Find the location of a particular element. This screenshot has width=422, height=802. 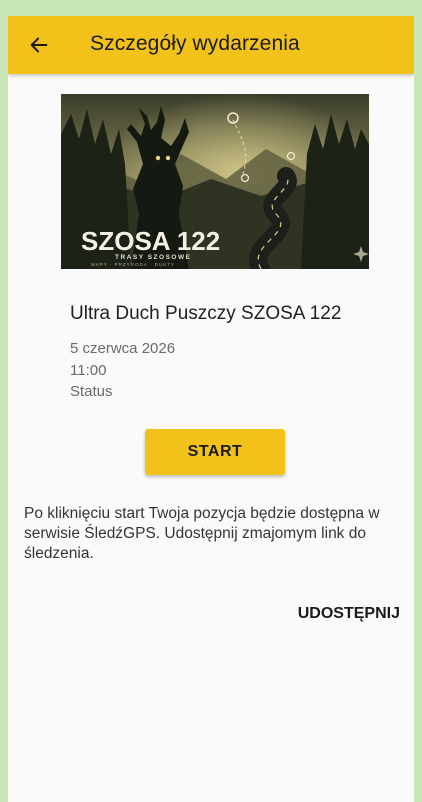

banner-logo-subtitle: TRASY SZOSOWE is located at coordinates (153, 257).